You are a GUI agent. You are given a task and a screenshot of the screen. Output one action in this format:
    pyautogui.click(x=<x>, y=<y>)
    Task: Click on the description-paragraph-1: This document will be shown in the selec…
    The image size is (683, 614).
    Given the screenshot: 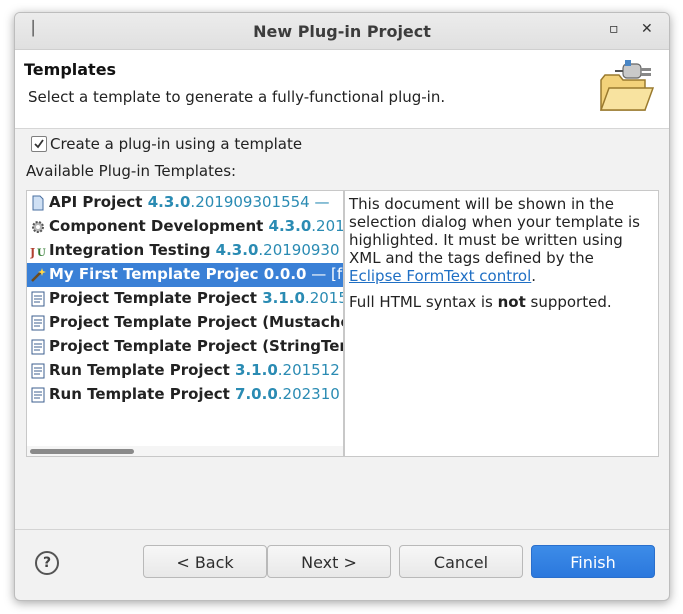 What is the action you would take?
    pyautogui.click(x=499, y=240)
    